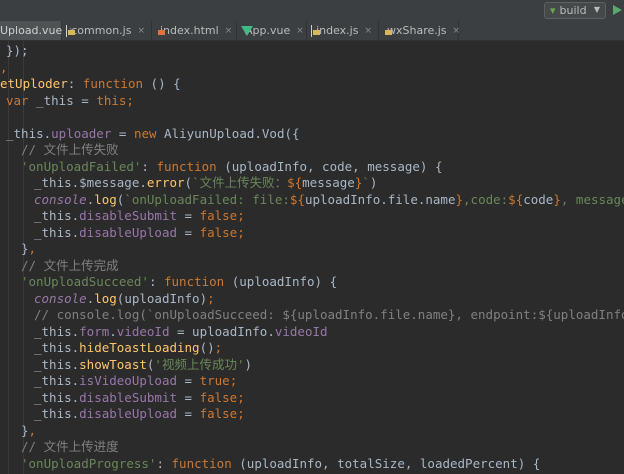 The image size is (624, 474). I want to click on tab-label: common.js, so click(101, 30).